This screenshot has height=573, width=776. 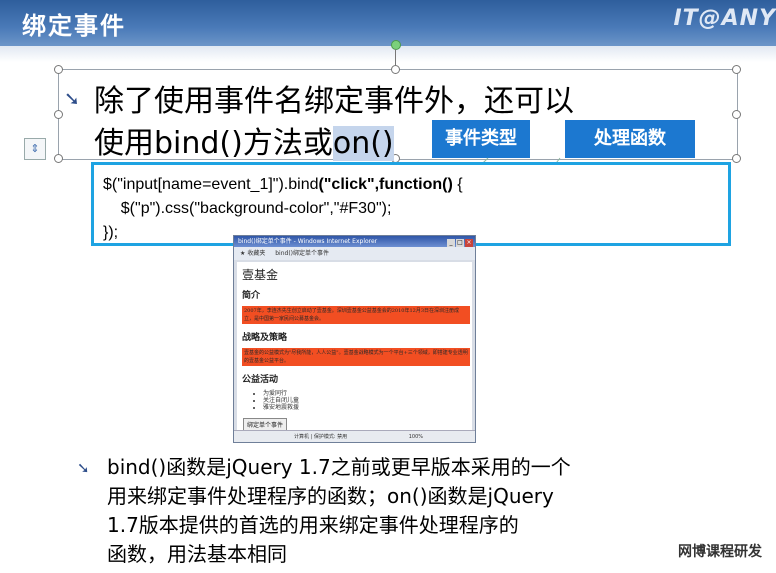 I want to click on favorites-label: 收藏夹, so click(x=256, y=253).